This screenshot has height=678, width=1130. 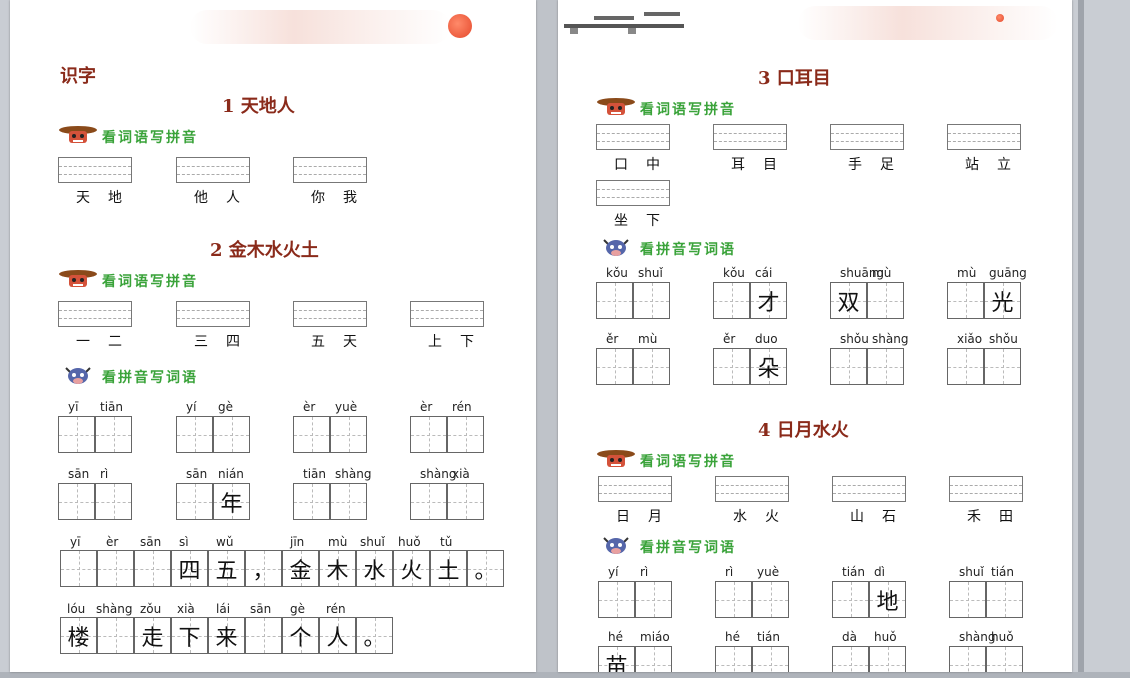 I want to click on cell-char: 五, so click(x=226, y=571).